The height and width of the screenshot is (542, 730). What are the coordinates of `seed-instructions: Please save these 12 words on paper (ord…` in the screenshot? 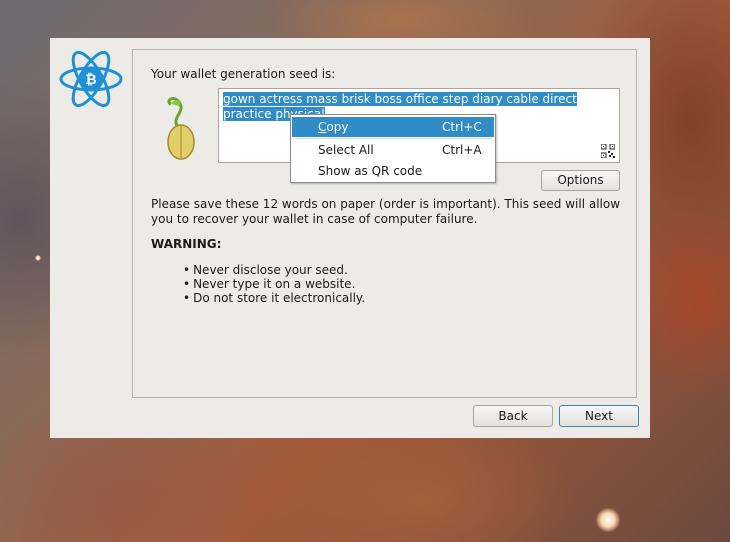 It's located at (386, 211).